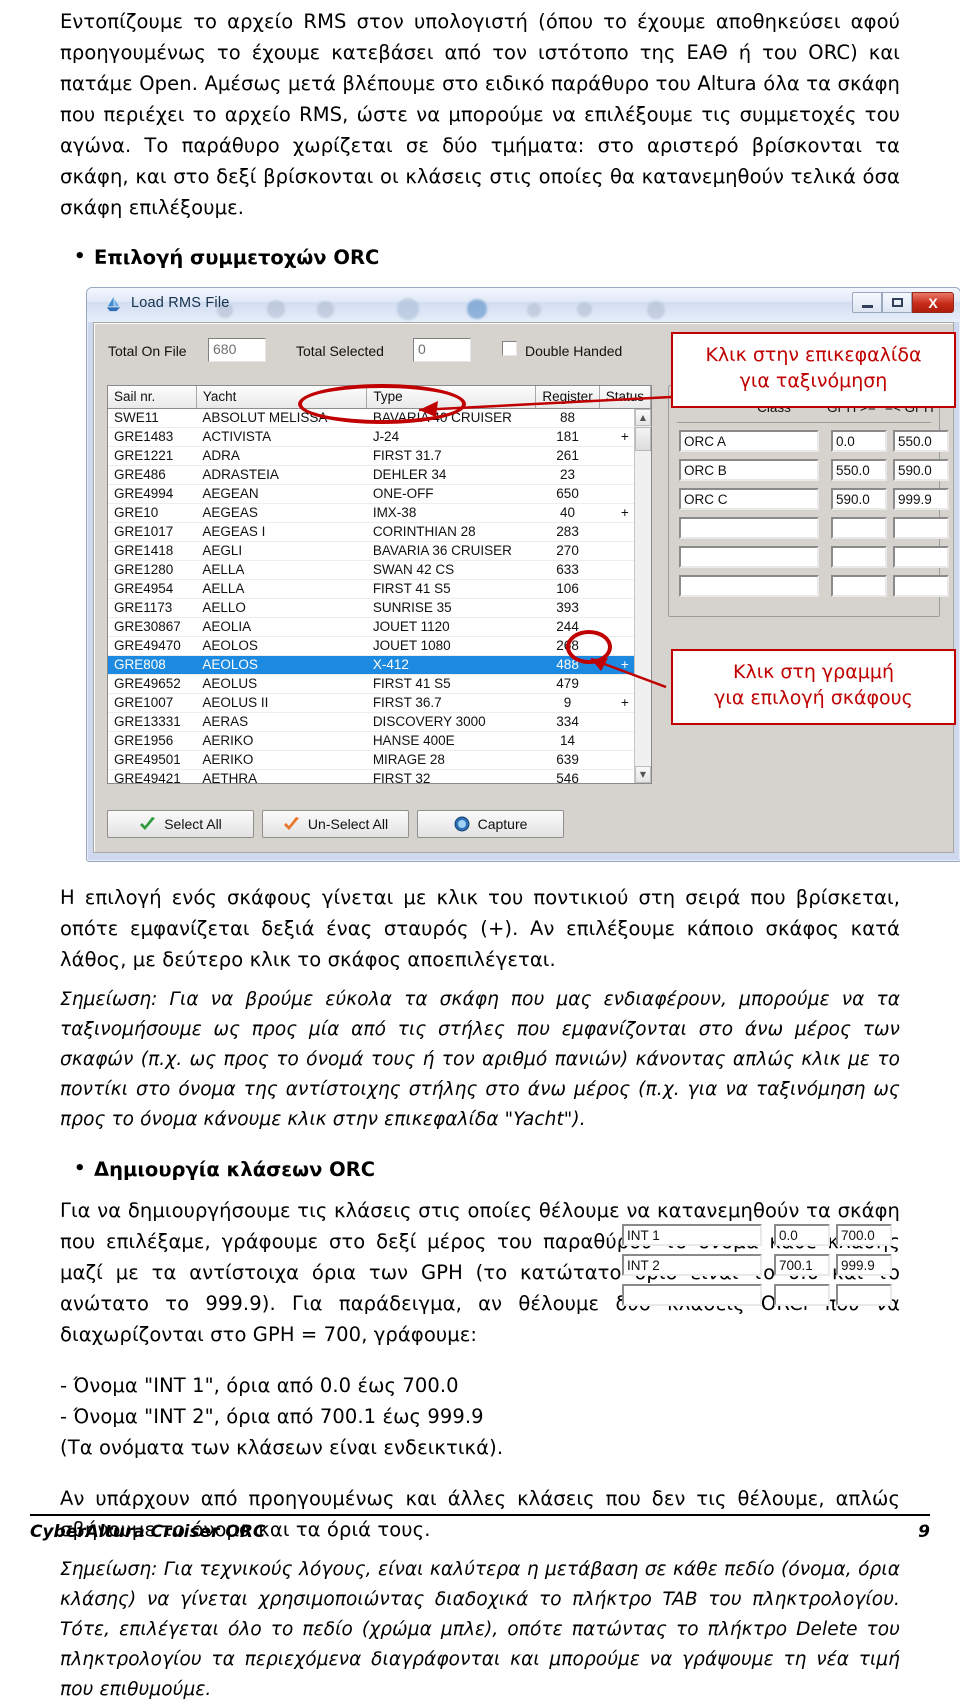 The width and height of the screenshot is (960, 1705). I want to click on minimize-icon, so click(867, 306).